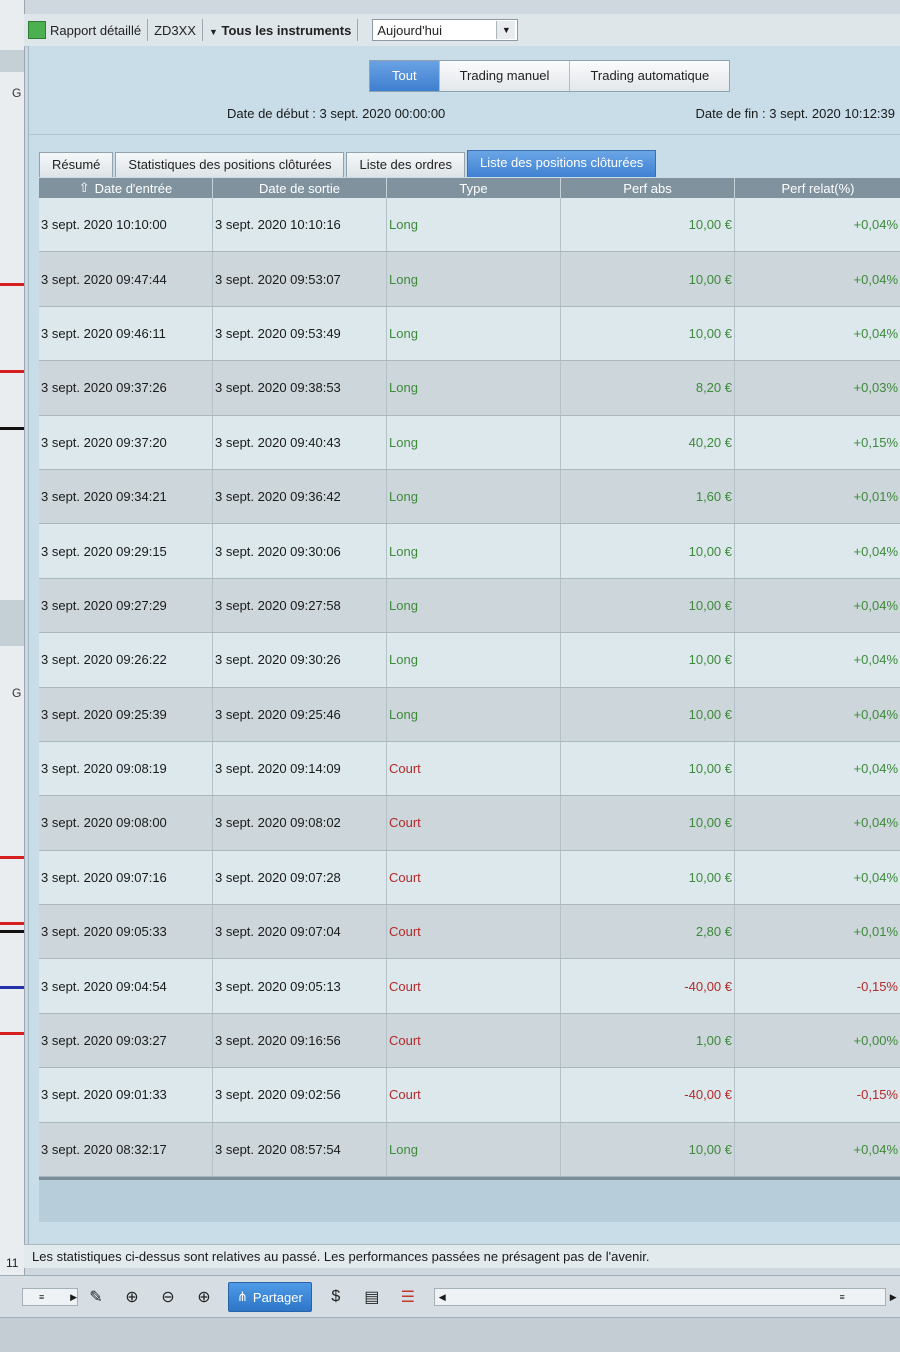 This screenshot has height=1352, width=900. I want to click on cell-perf-rel: +0,15%, so click(817, 442).